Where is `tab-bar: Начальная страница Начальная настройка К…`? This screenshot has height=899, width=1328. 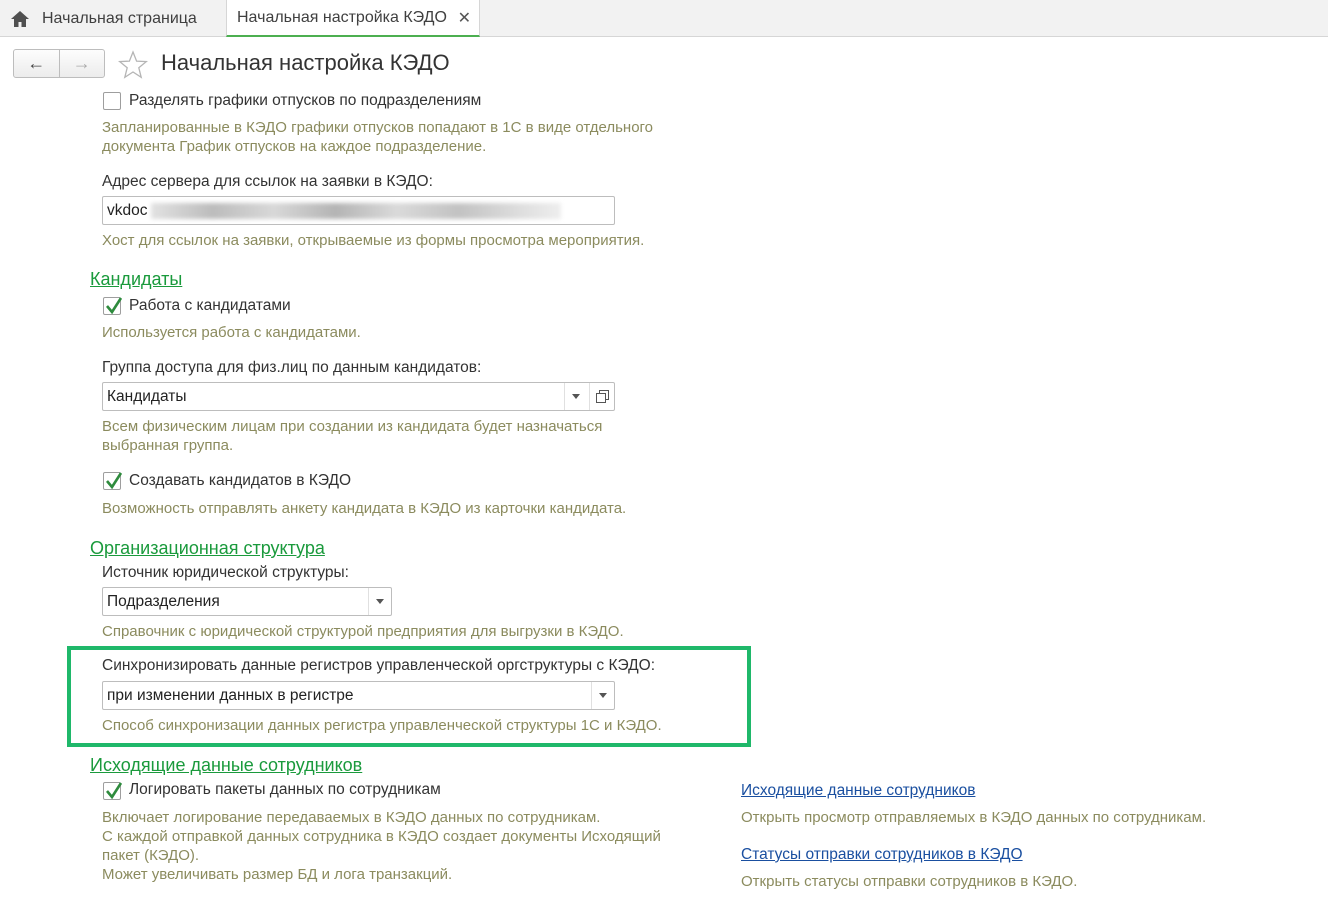 tab-bar: Начальная страница Начальная настройка К… is located at coordinates (664, 18).